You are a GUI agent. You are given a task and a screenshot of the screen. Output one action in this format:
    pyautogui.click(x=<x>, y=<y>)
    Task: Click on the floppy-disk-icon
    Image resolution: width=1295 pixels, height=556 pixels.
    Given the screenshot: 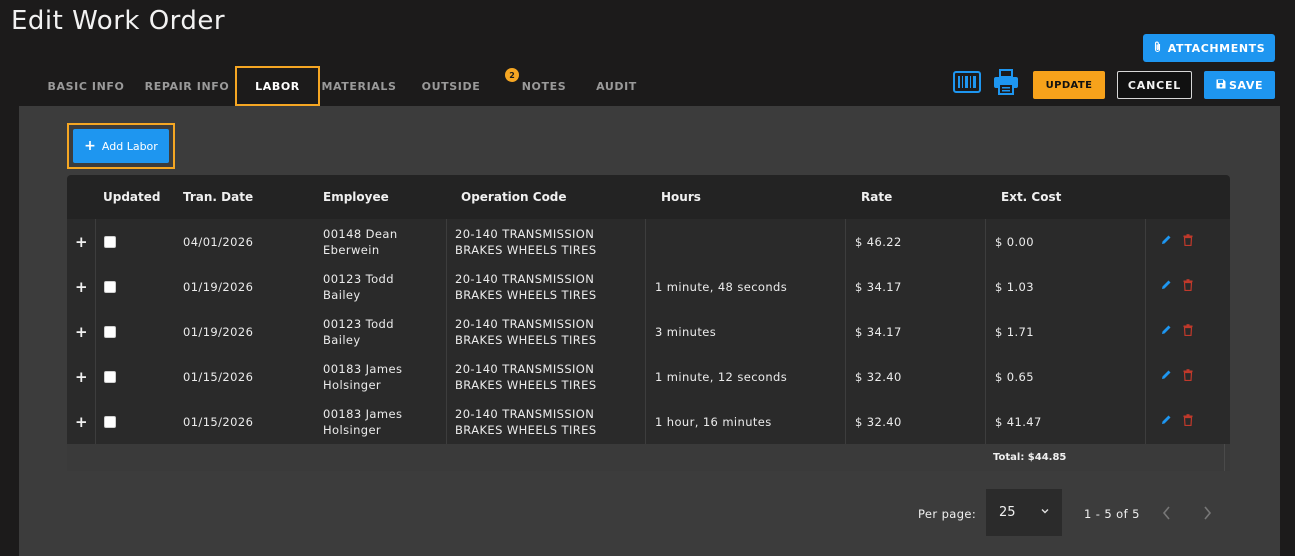 What is the action you would take?
    pyautogui.click(x=1221, y=85)
    